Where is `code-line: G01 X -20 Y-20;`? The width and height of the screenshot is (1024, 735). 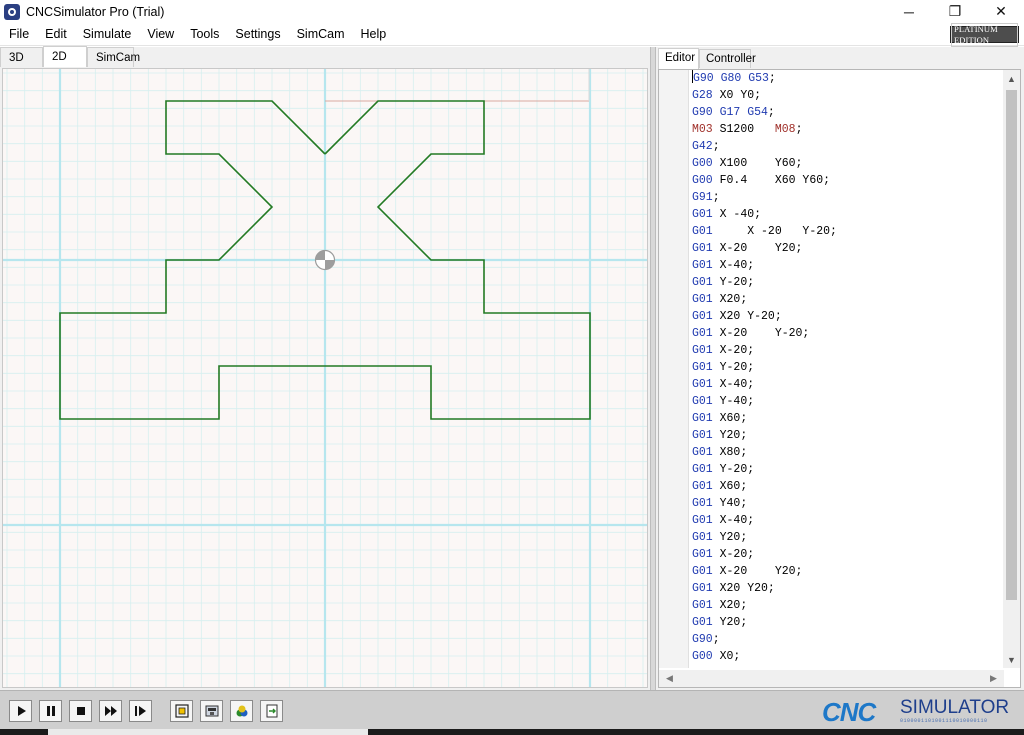
code-line: G01 X -20 Y-20; is located at coordinates (848, 231).